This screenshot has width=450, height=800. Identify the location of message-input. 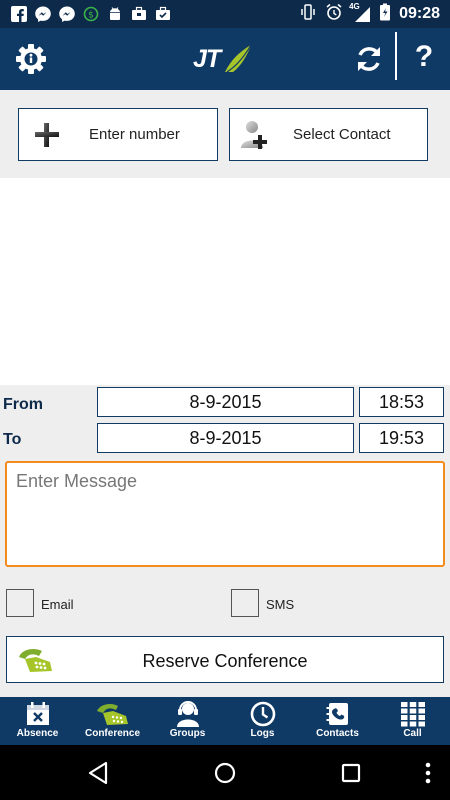
(225, 514).